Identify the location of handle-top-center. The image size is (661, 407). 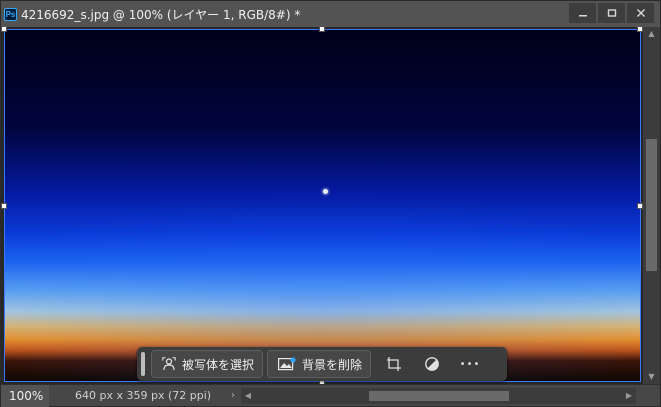
(322, 29).